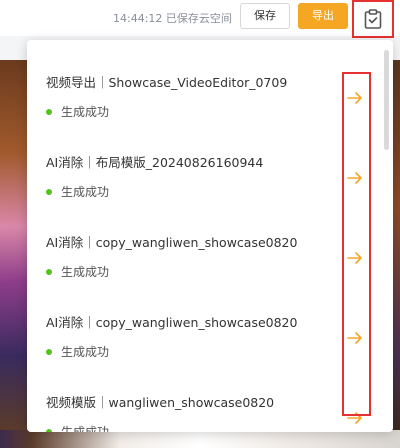  What do you see at coordinates (323, 16) in the screenshot?
I see `export-button: 导出` at bounding box center [323, 16].